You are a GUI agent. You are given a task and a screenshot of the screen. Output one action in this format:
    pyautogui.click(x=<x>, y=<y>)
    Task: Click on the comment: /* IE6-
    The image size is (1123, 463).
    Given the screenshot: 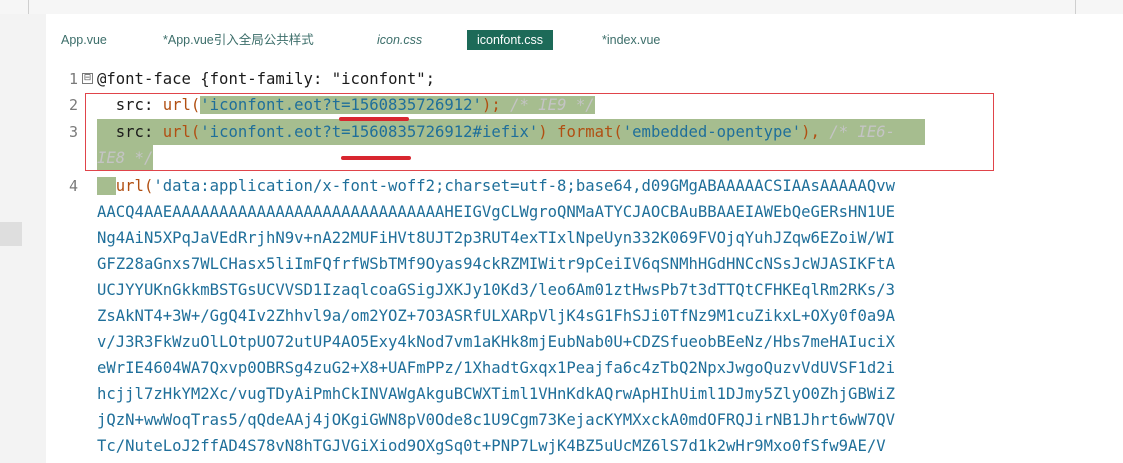 What is the action you would take?
    pyautogui.click(x=857, y=132)
    